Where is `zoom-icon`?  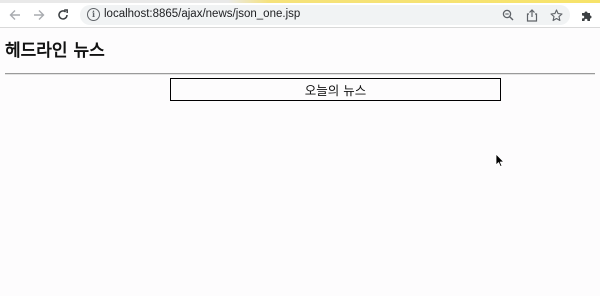
zoom-icon is located at coordinates (508, 15).